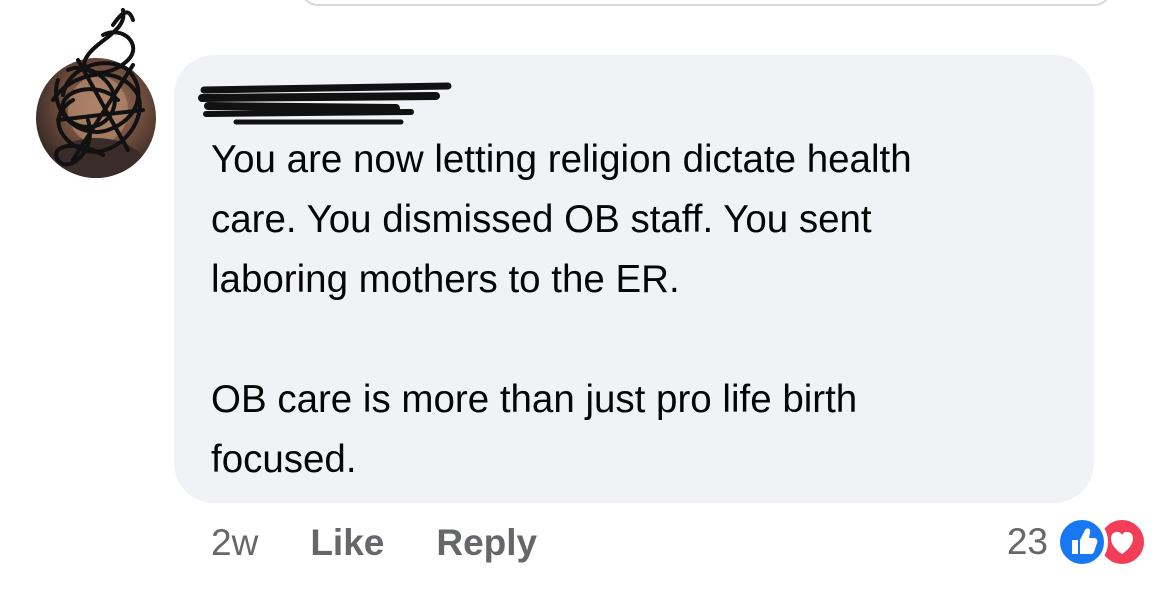  I want to click on previous-comment-bubble-edge, so click(706, 3).